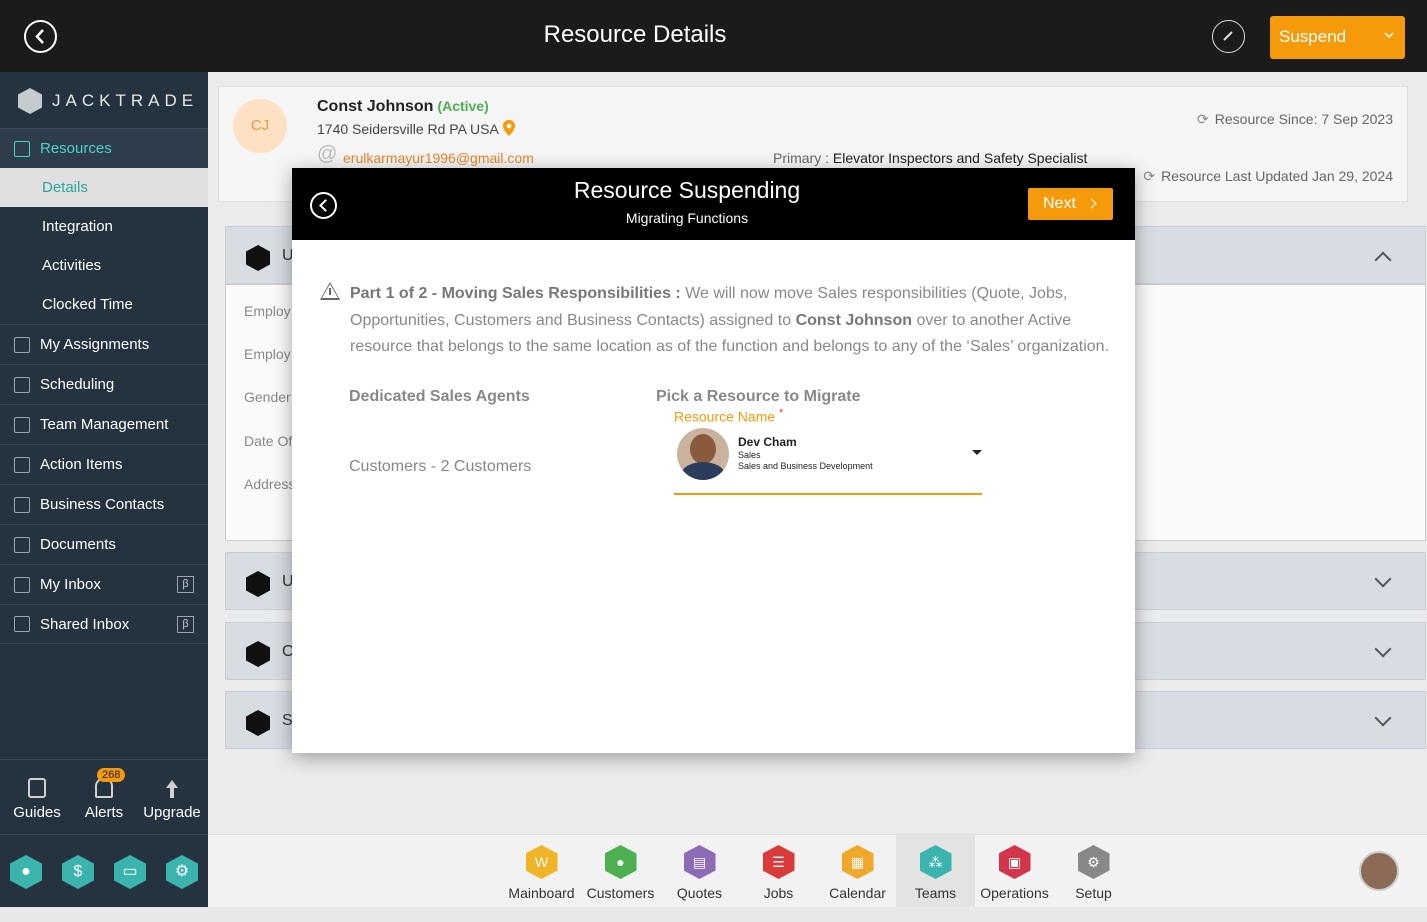  What do you see at coordinates (182, 872) in the screenshot?
I see `settings-icon: ⚙` at bounding box center [182, 872].